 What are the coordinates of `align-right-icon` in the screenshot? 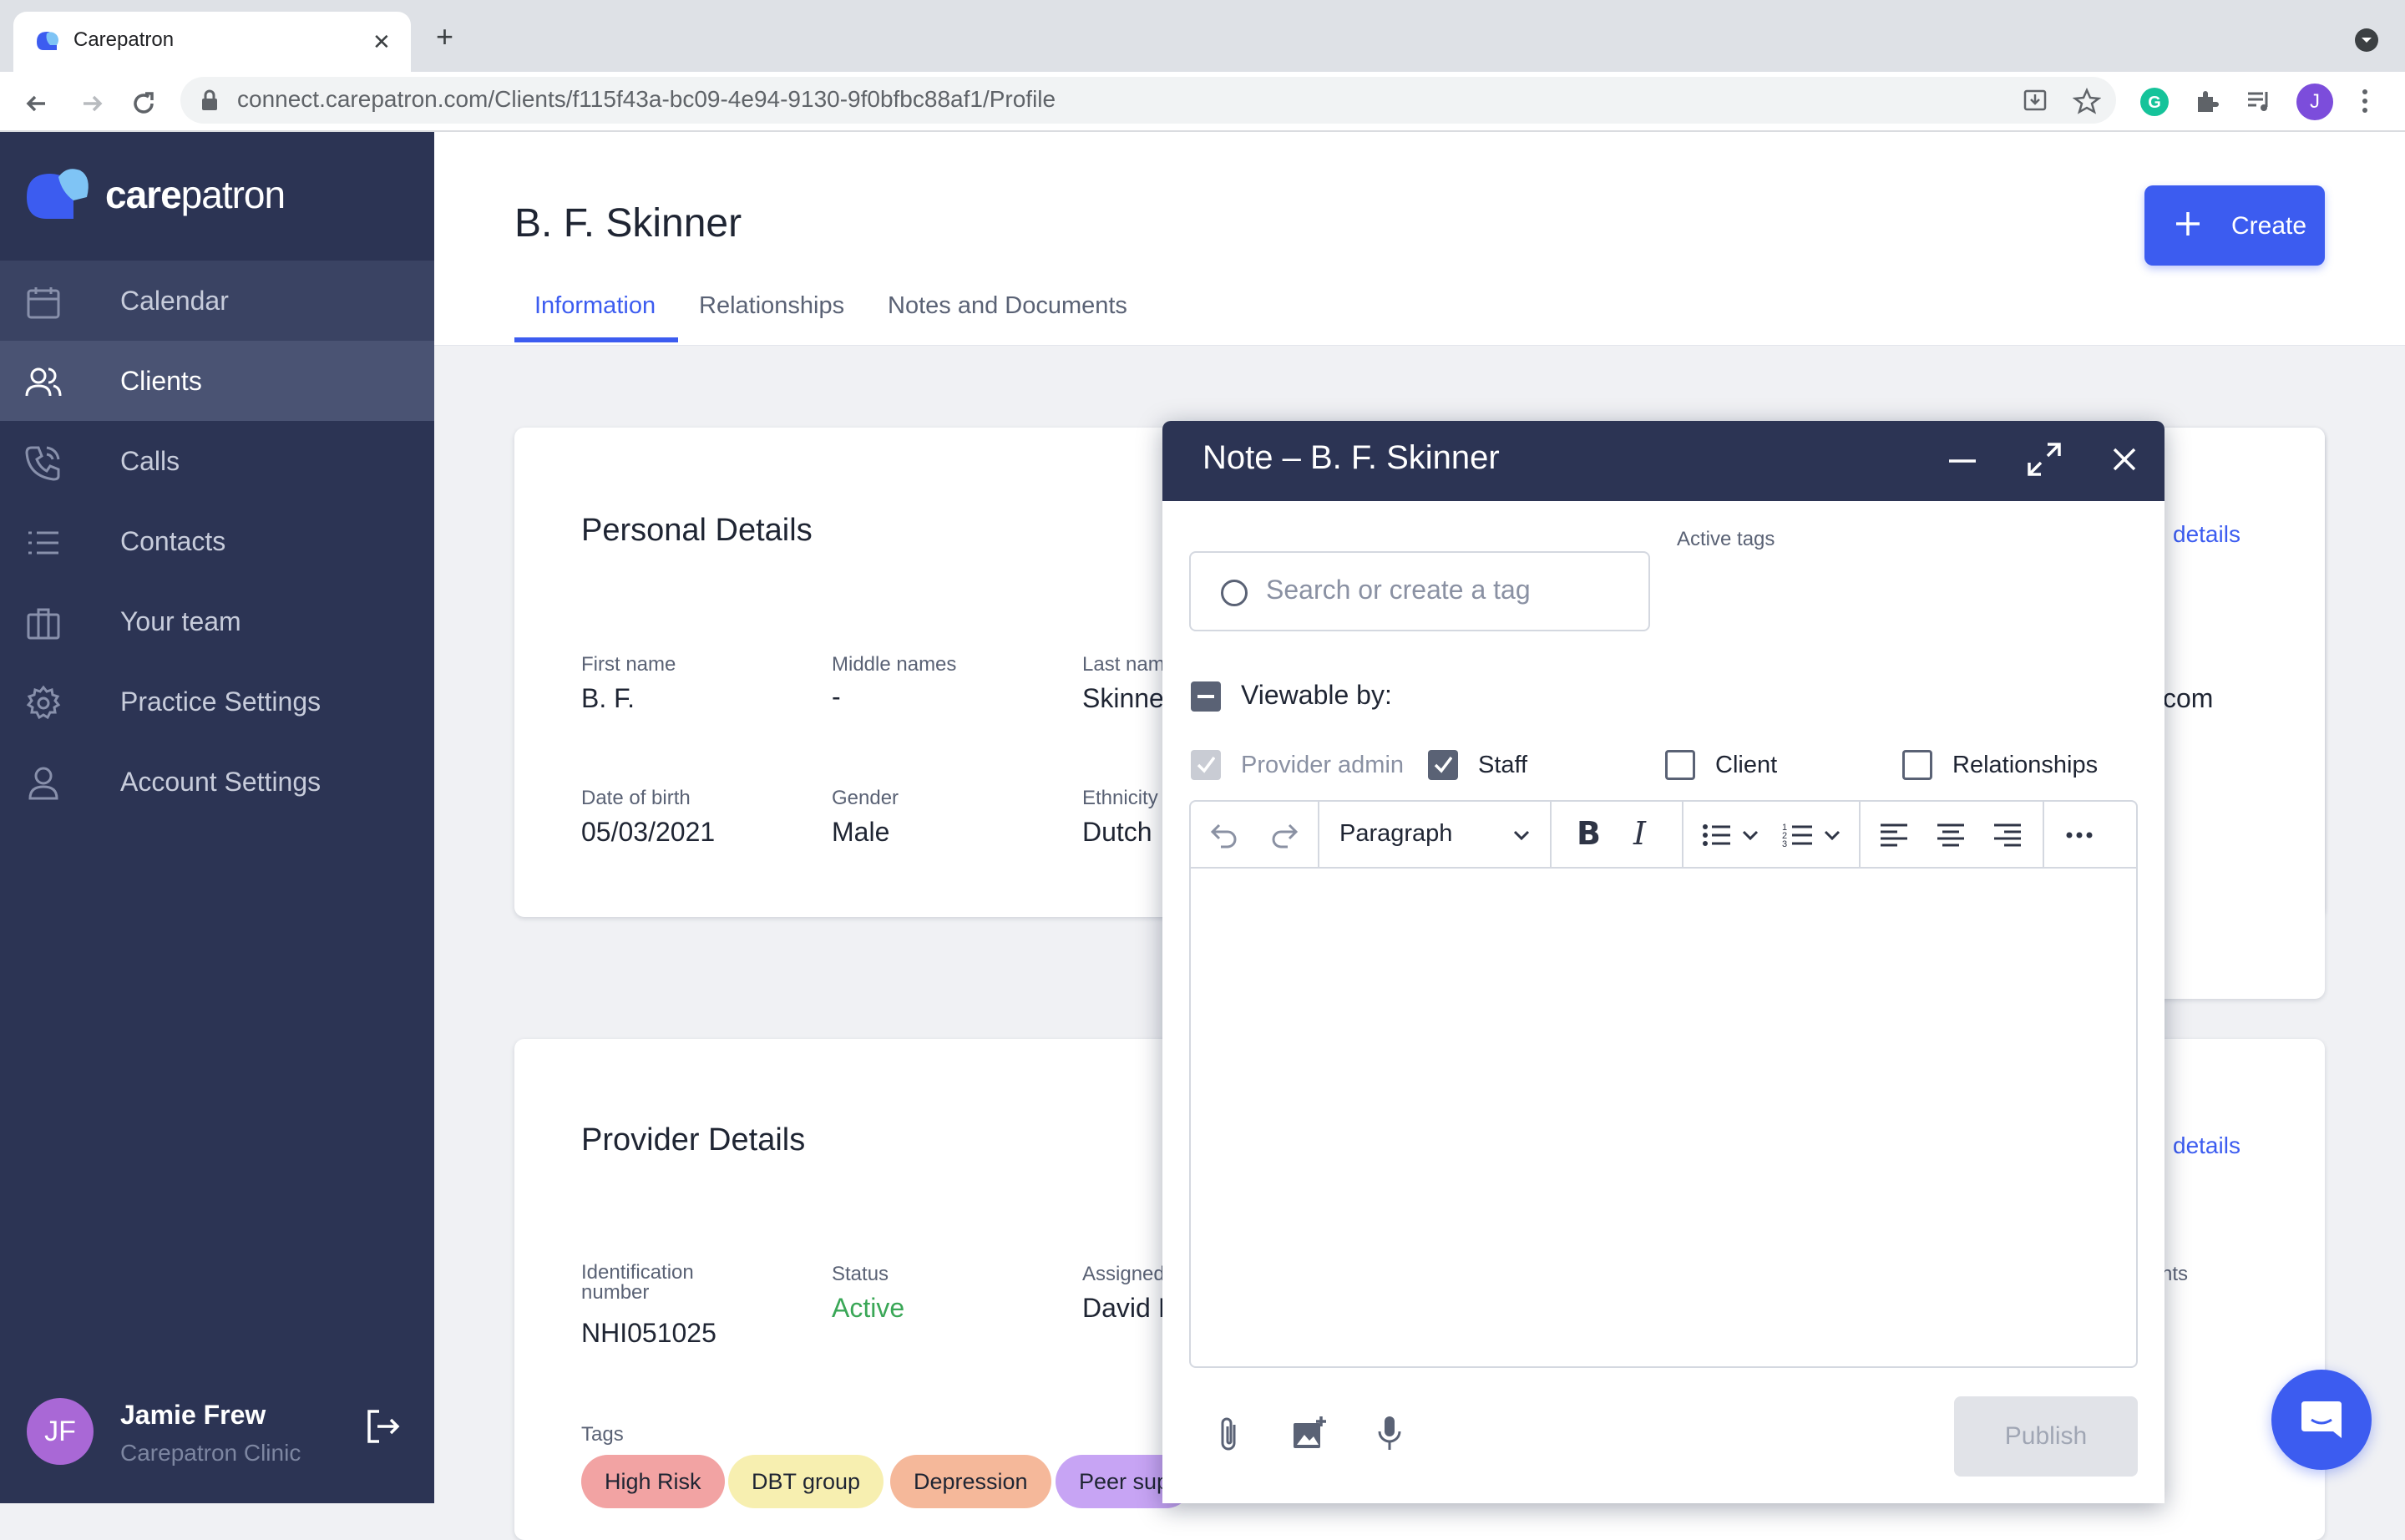 It's located at (2007, 835).